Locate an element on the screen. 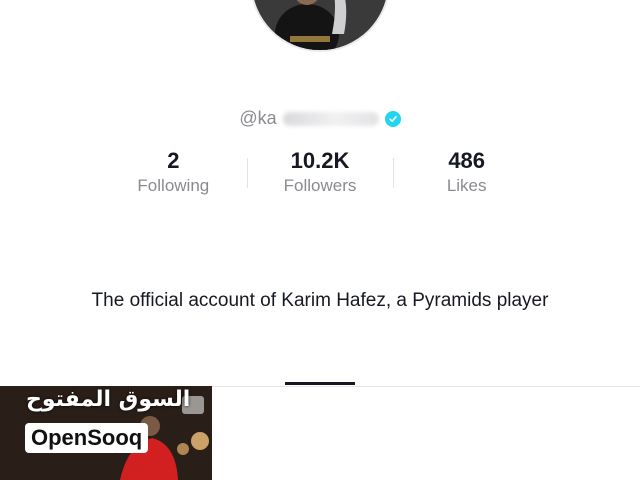  username-row: @ka is located at coordinates (320, 118).